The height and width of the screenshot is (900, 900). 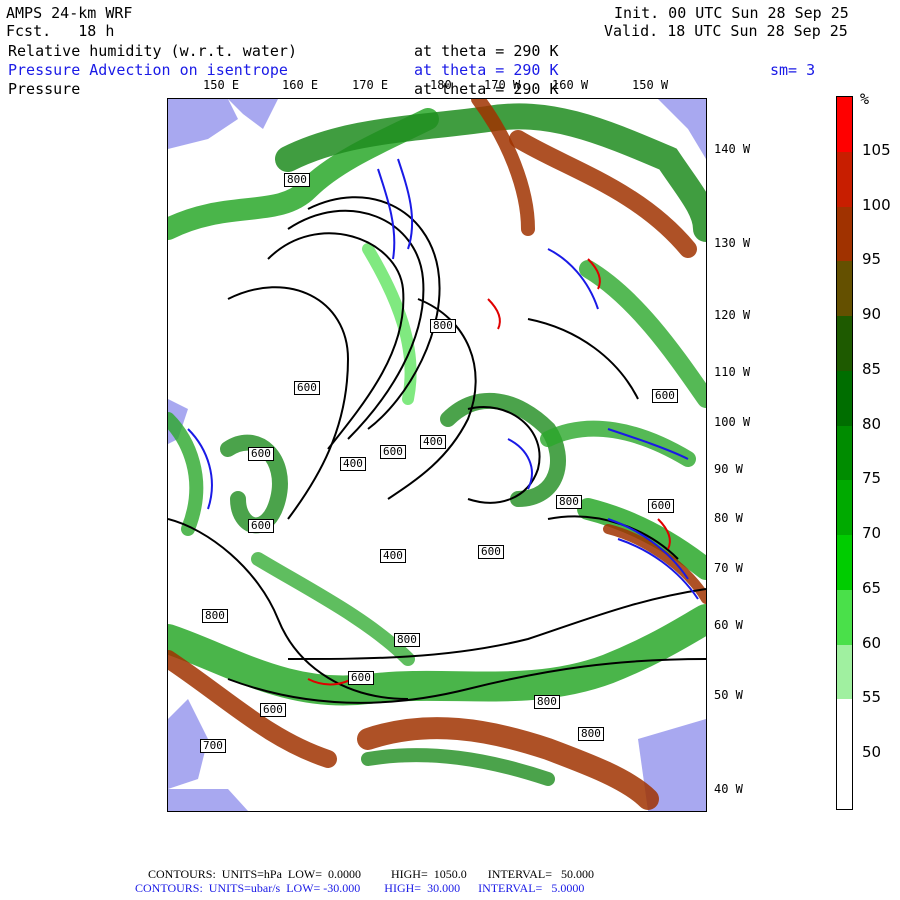 What do you see at coordinates (872, 259) in the screenshot?
I see `colorbar-tick-label: 95` at bounding box center [872, 259].